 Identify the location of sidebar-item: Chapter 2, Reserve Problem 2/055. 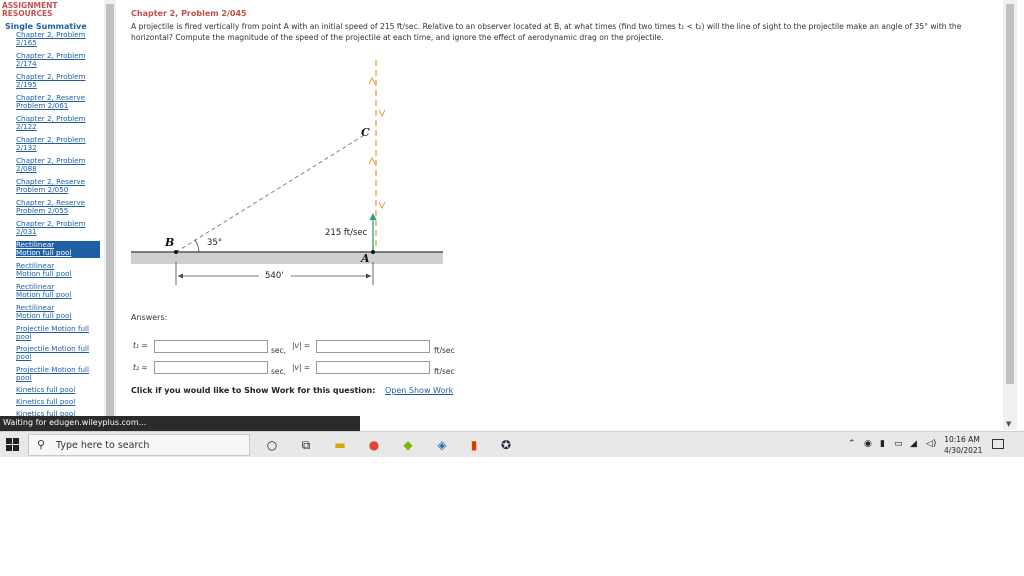
(58, 207).